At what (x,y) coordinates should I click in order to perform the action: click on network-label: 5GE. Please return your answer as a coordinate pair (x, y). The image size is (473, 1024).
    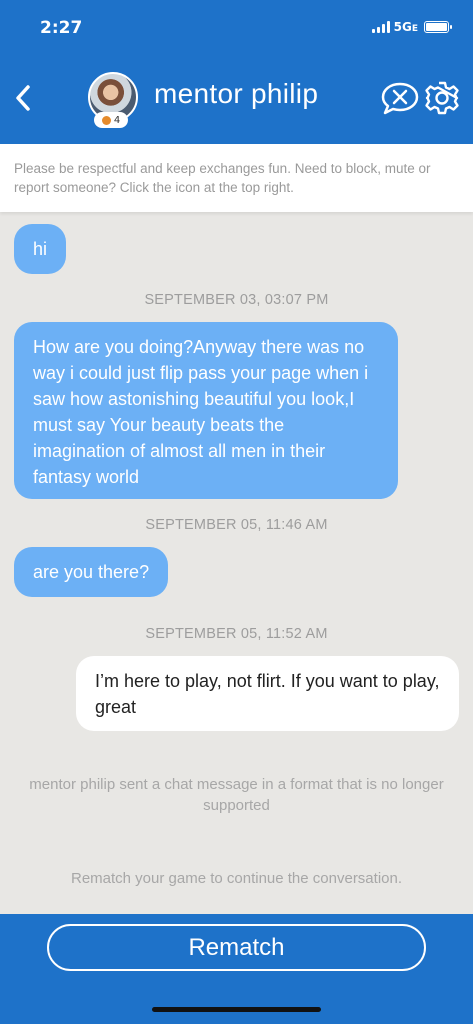
    Looking at the image, I should click on (405, 27).